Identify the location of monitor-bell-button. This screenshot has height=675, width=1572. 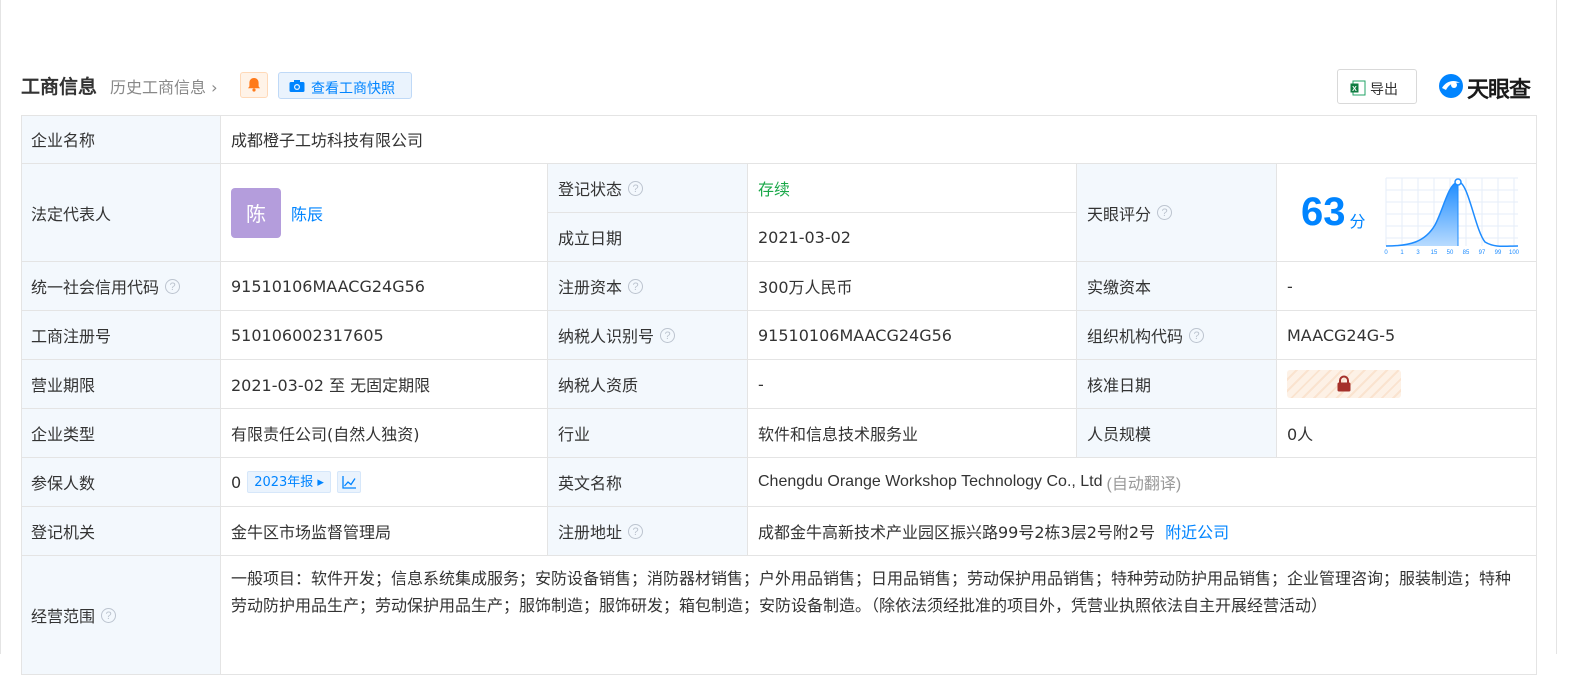
(254, 85).